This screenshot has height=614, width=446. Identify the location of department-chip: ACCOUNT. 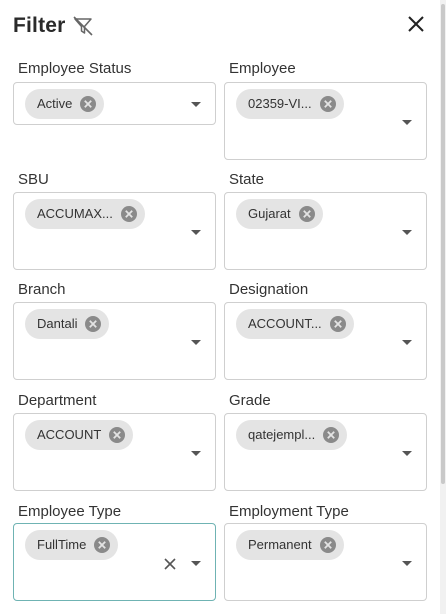
(79, 435).